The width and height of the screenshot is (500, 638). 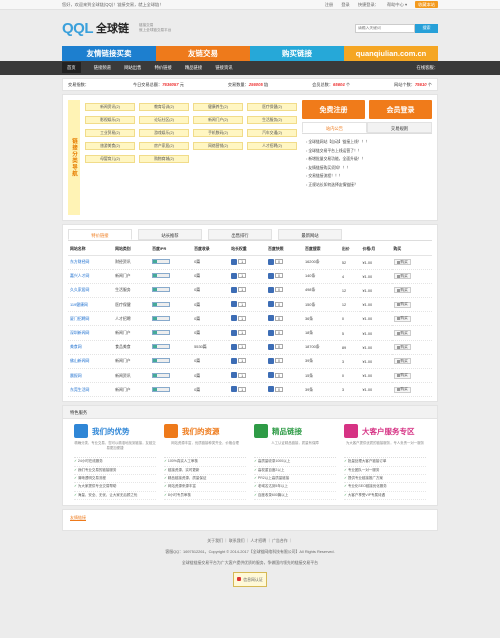 What do you see at coordinates (91, 390) in the screenshot?
I see `table-cell: 东莞生活网` at bounding box center [91, 390].